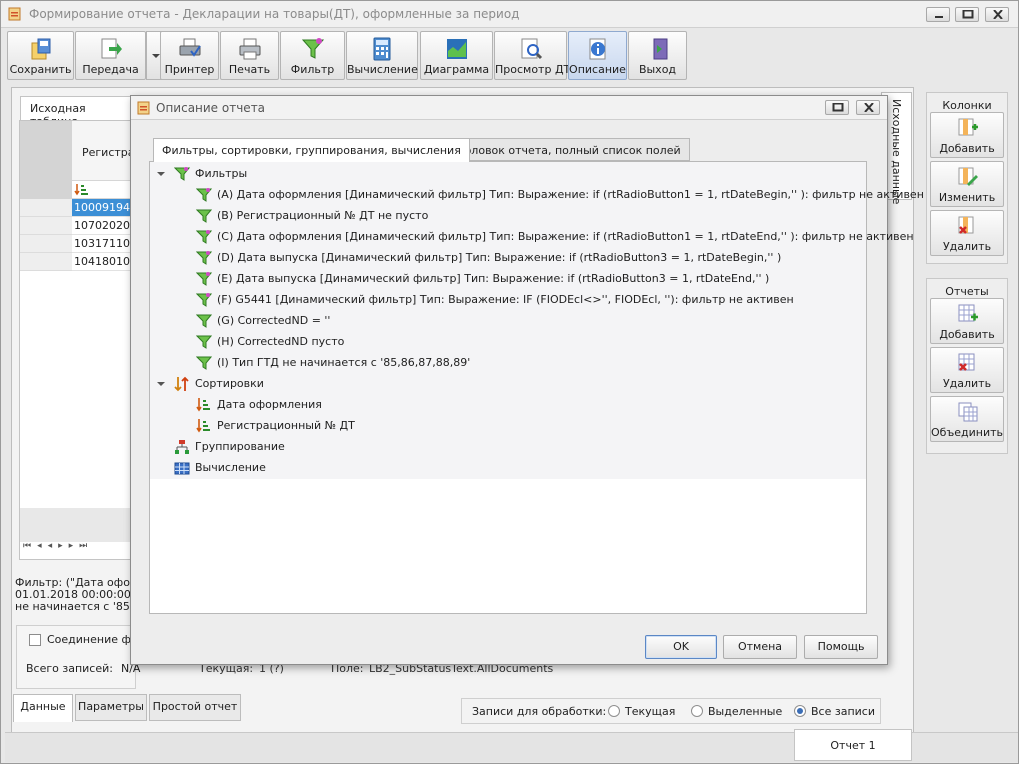 The height and width of the screenshot is (764, 1019). What do you see at coordinates (745, 711) in the screenshot?
I see `radio-selected-label: Выделенные` at bounding box center [745, 711].